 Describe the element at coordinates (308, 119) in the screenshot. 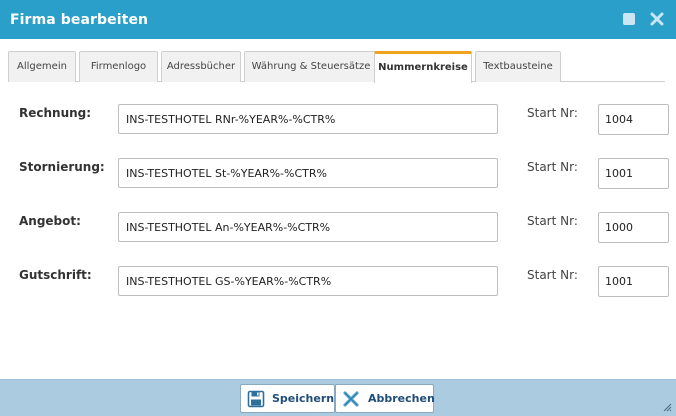

I see `rechnung-pattern-input` at that location.